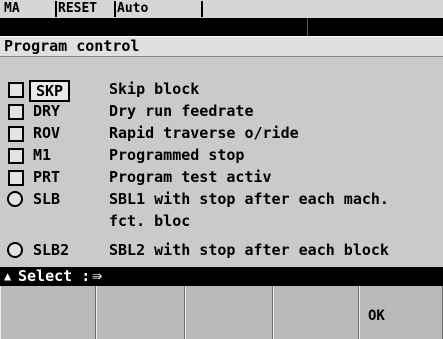 The width and height of the screenshot is (443, 339). Describe the element at coordinates (154, 89) in the screenshot. I see `option-description: Skip block` at that location.